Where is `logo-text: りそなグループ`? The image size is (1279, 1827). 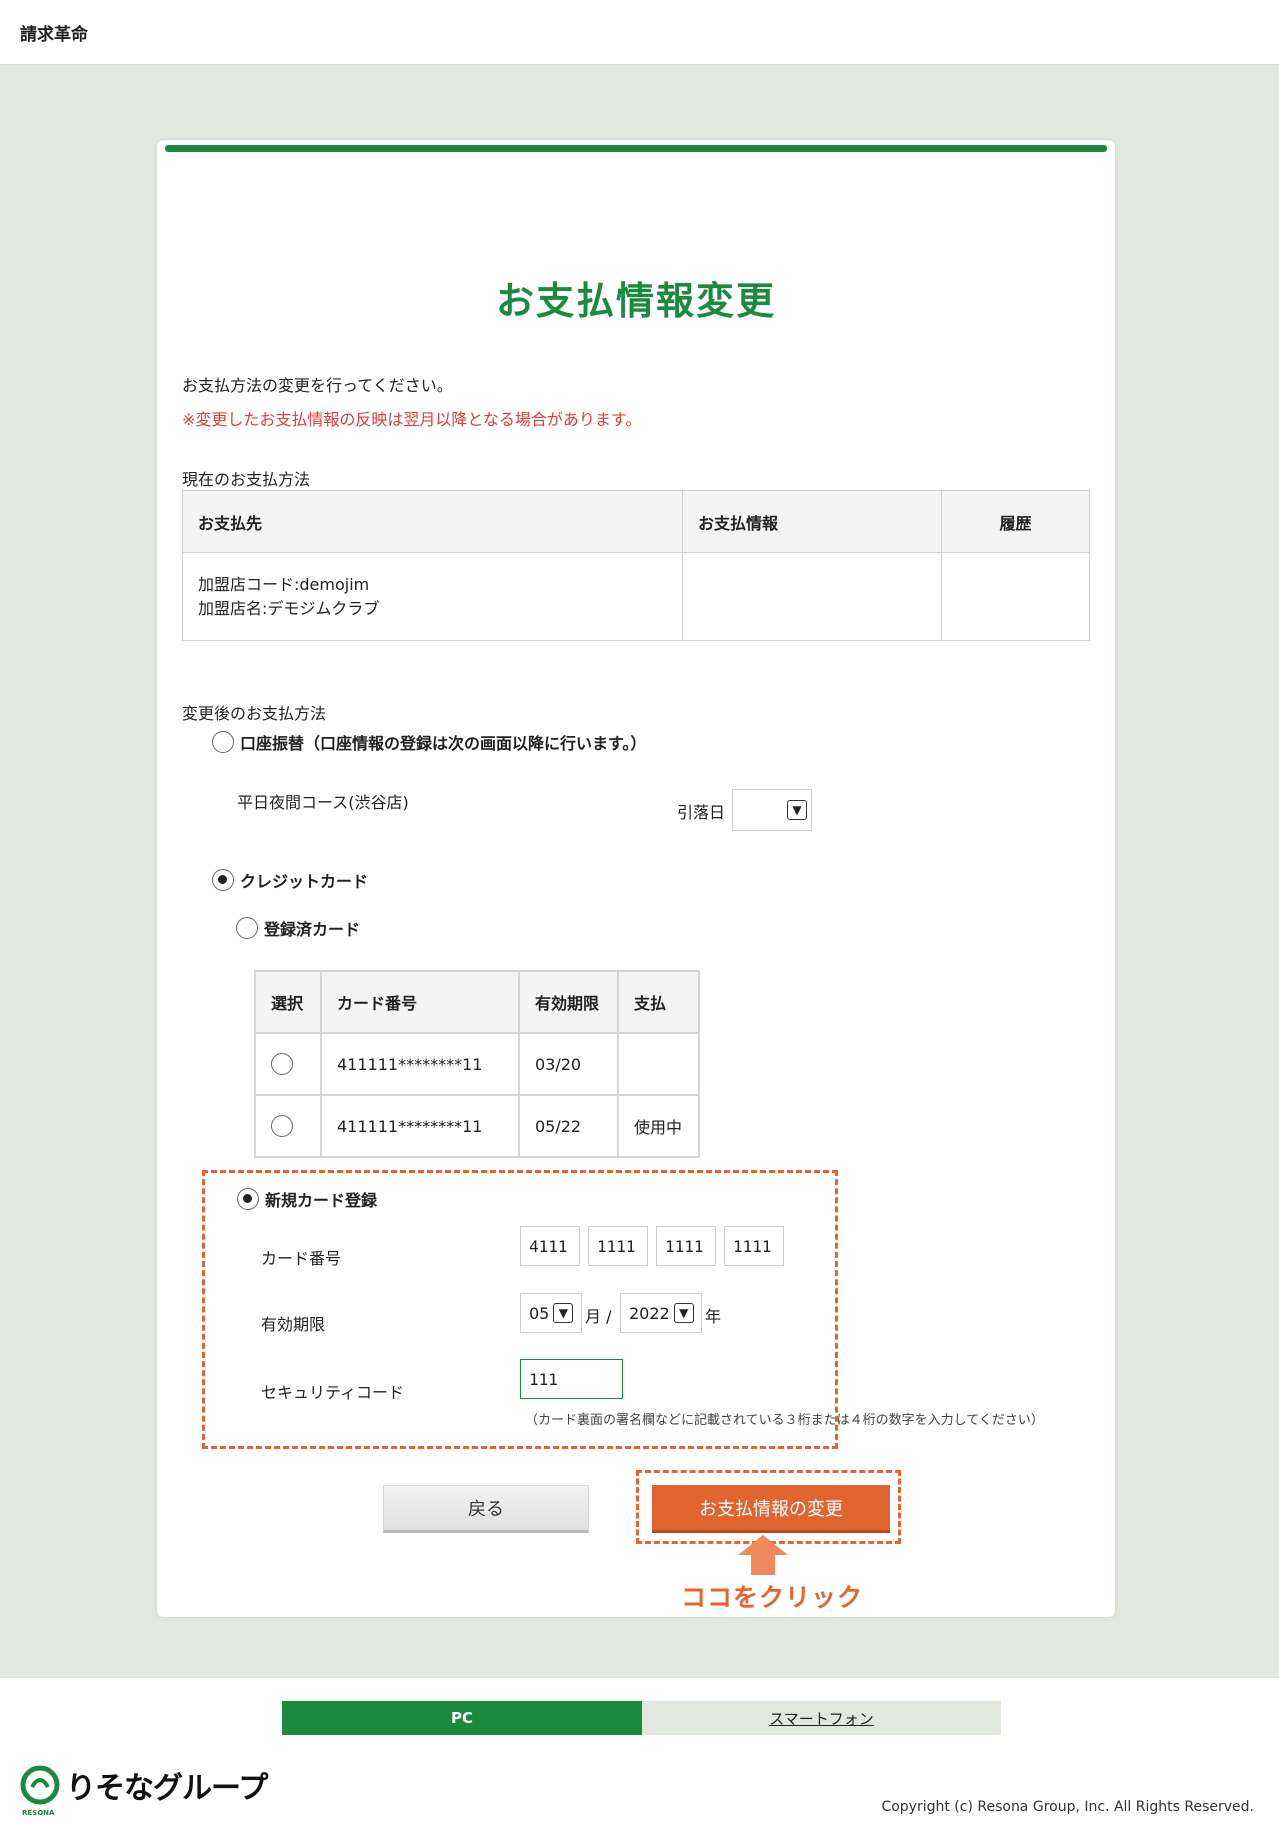
logo-text: りそなグループ is located at coordinates (167, 1788).